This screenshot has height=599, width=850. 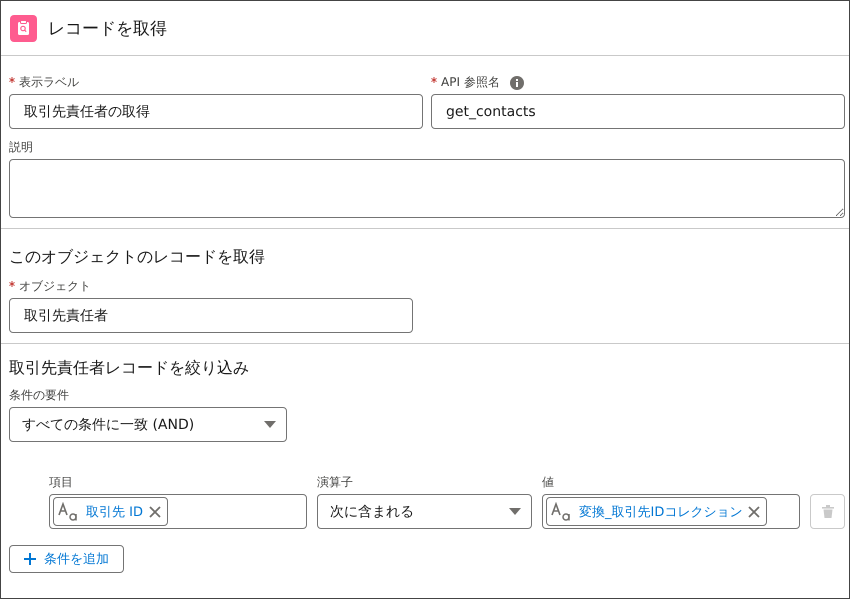 I want to click on text-input: get_contacts, so click(x=638, y=111).